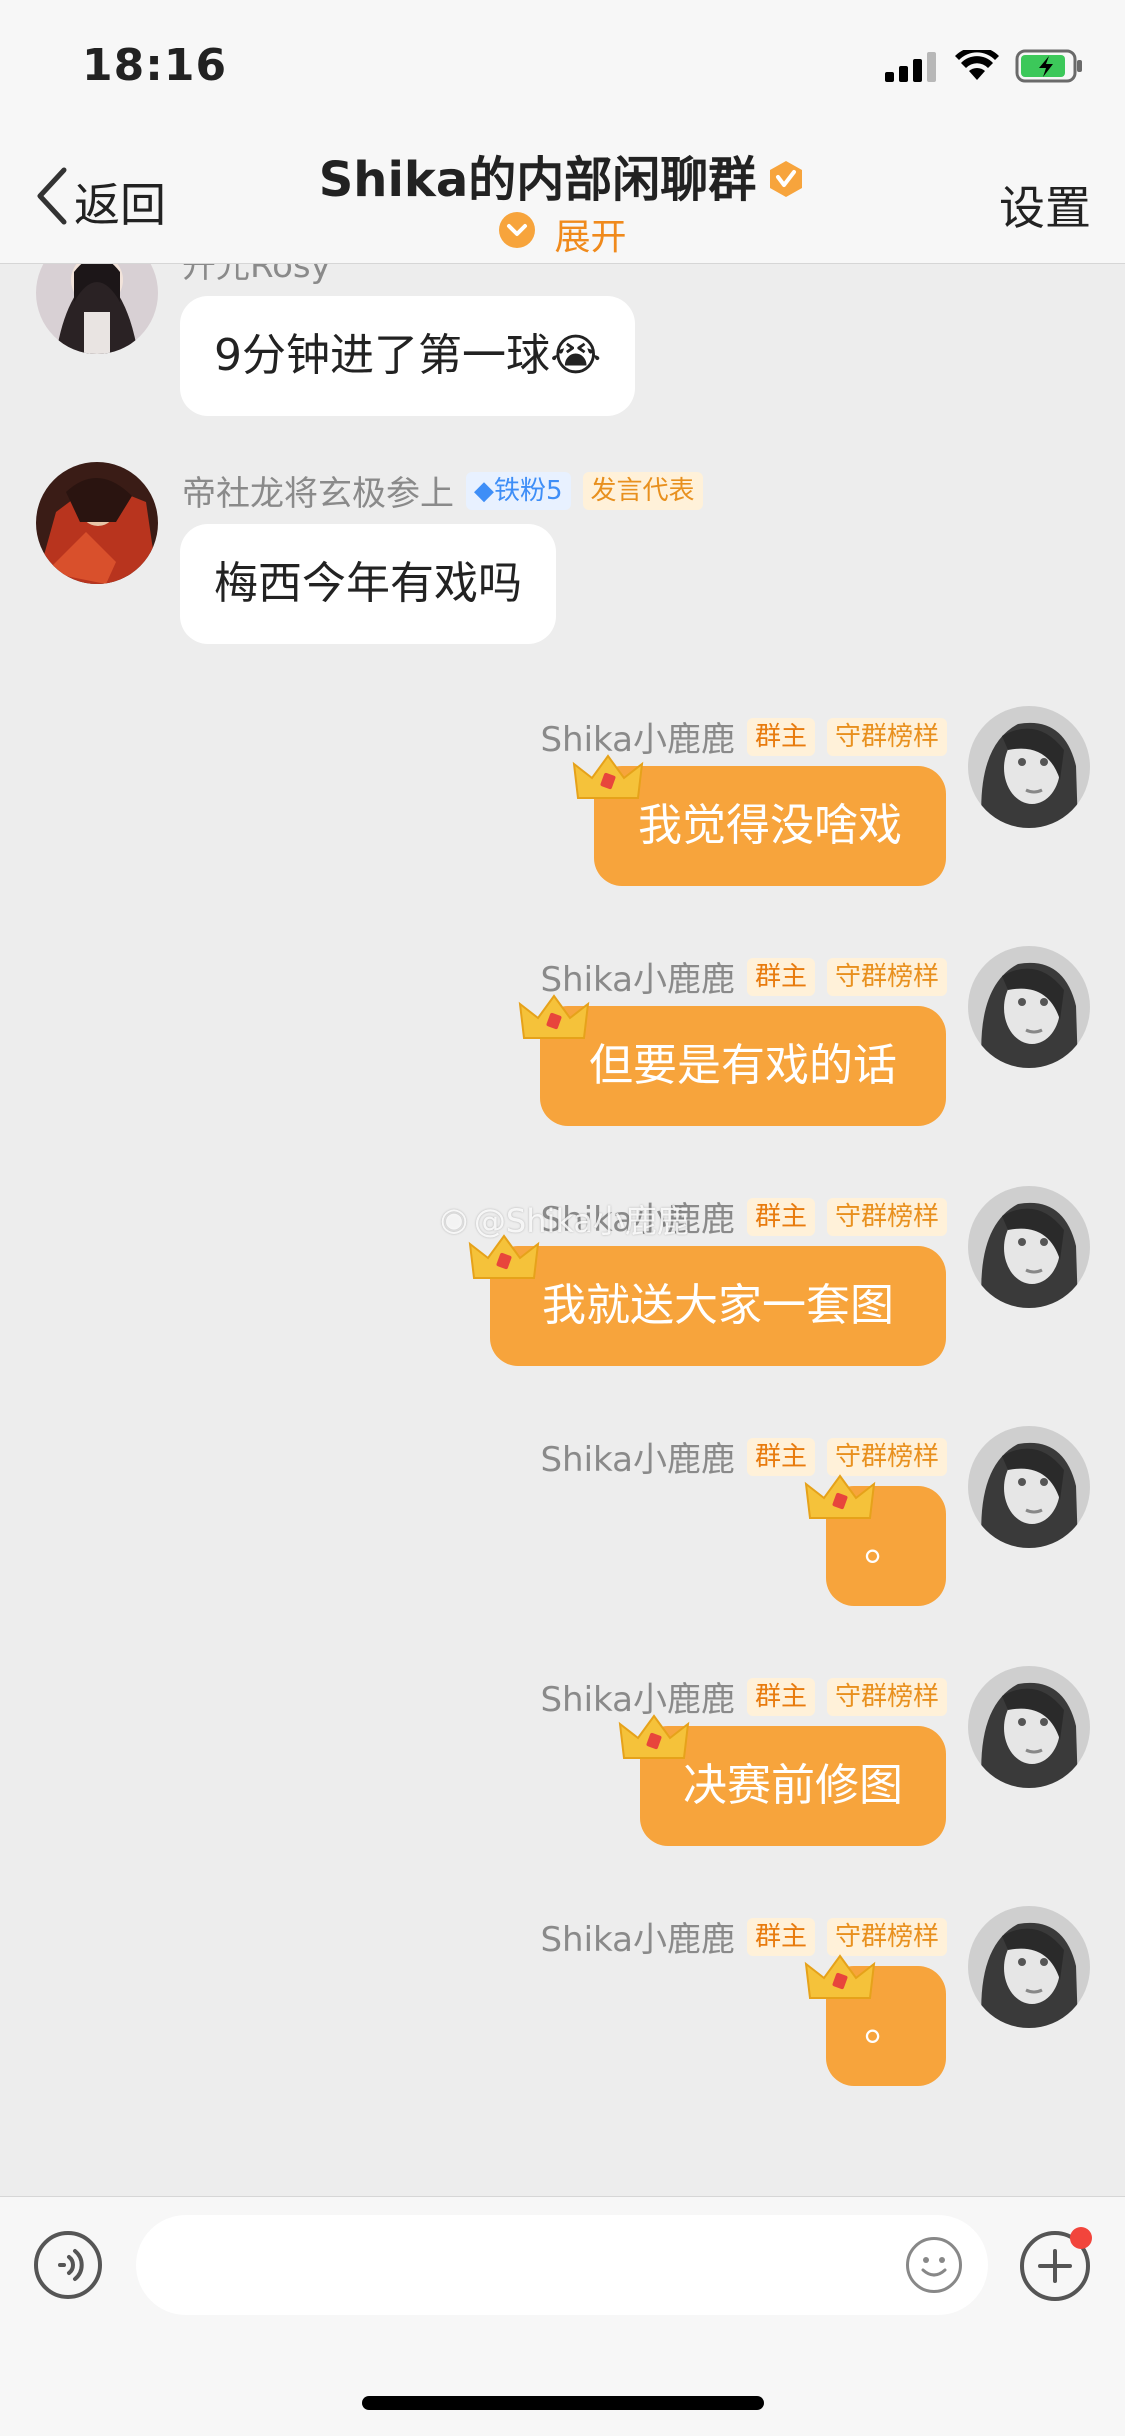 Image resolution: width=1125 pixels, height=2436 pixels. I want to click on header: 18:16 返回 Shika的内部闲聊群 展开 设置, so click(562, 132).